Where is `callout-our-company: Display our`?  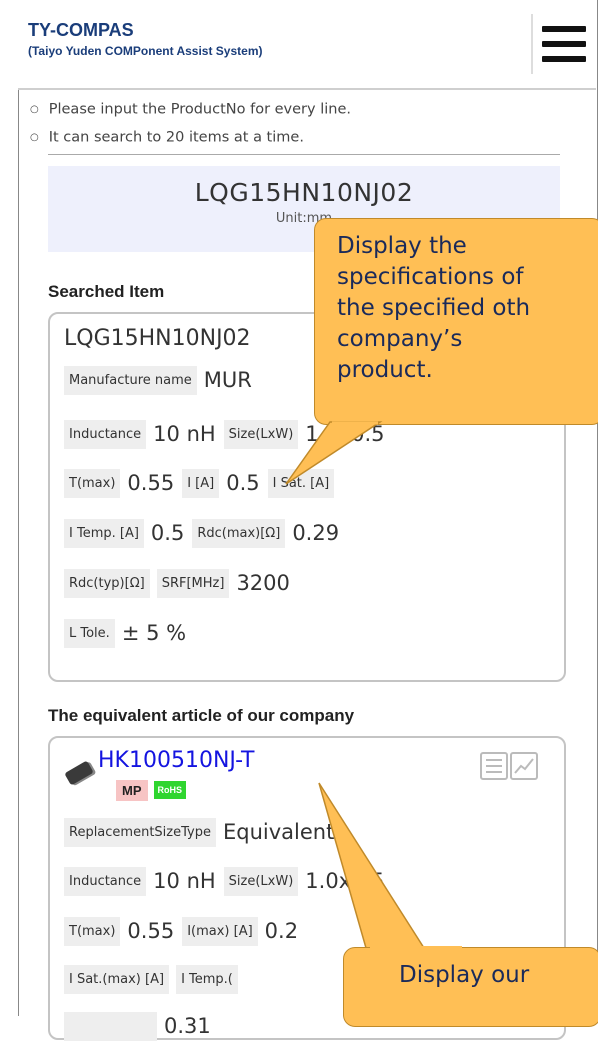
callout-our-company: Display our is located at coordinates (470, 987).